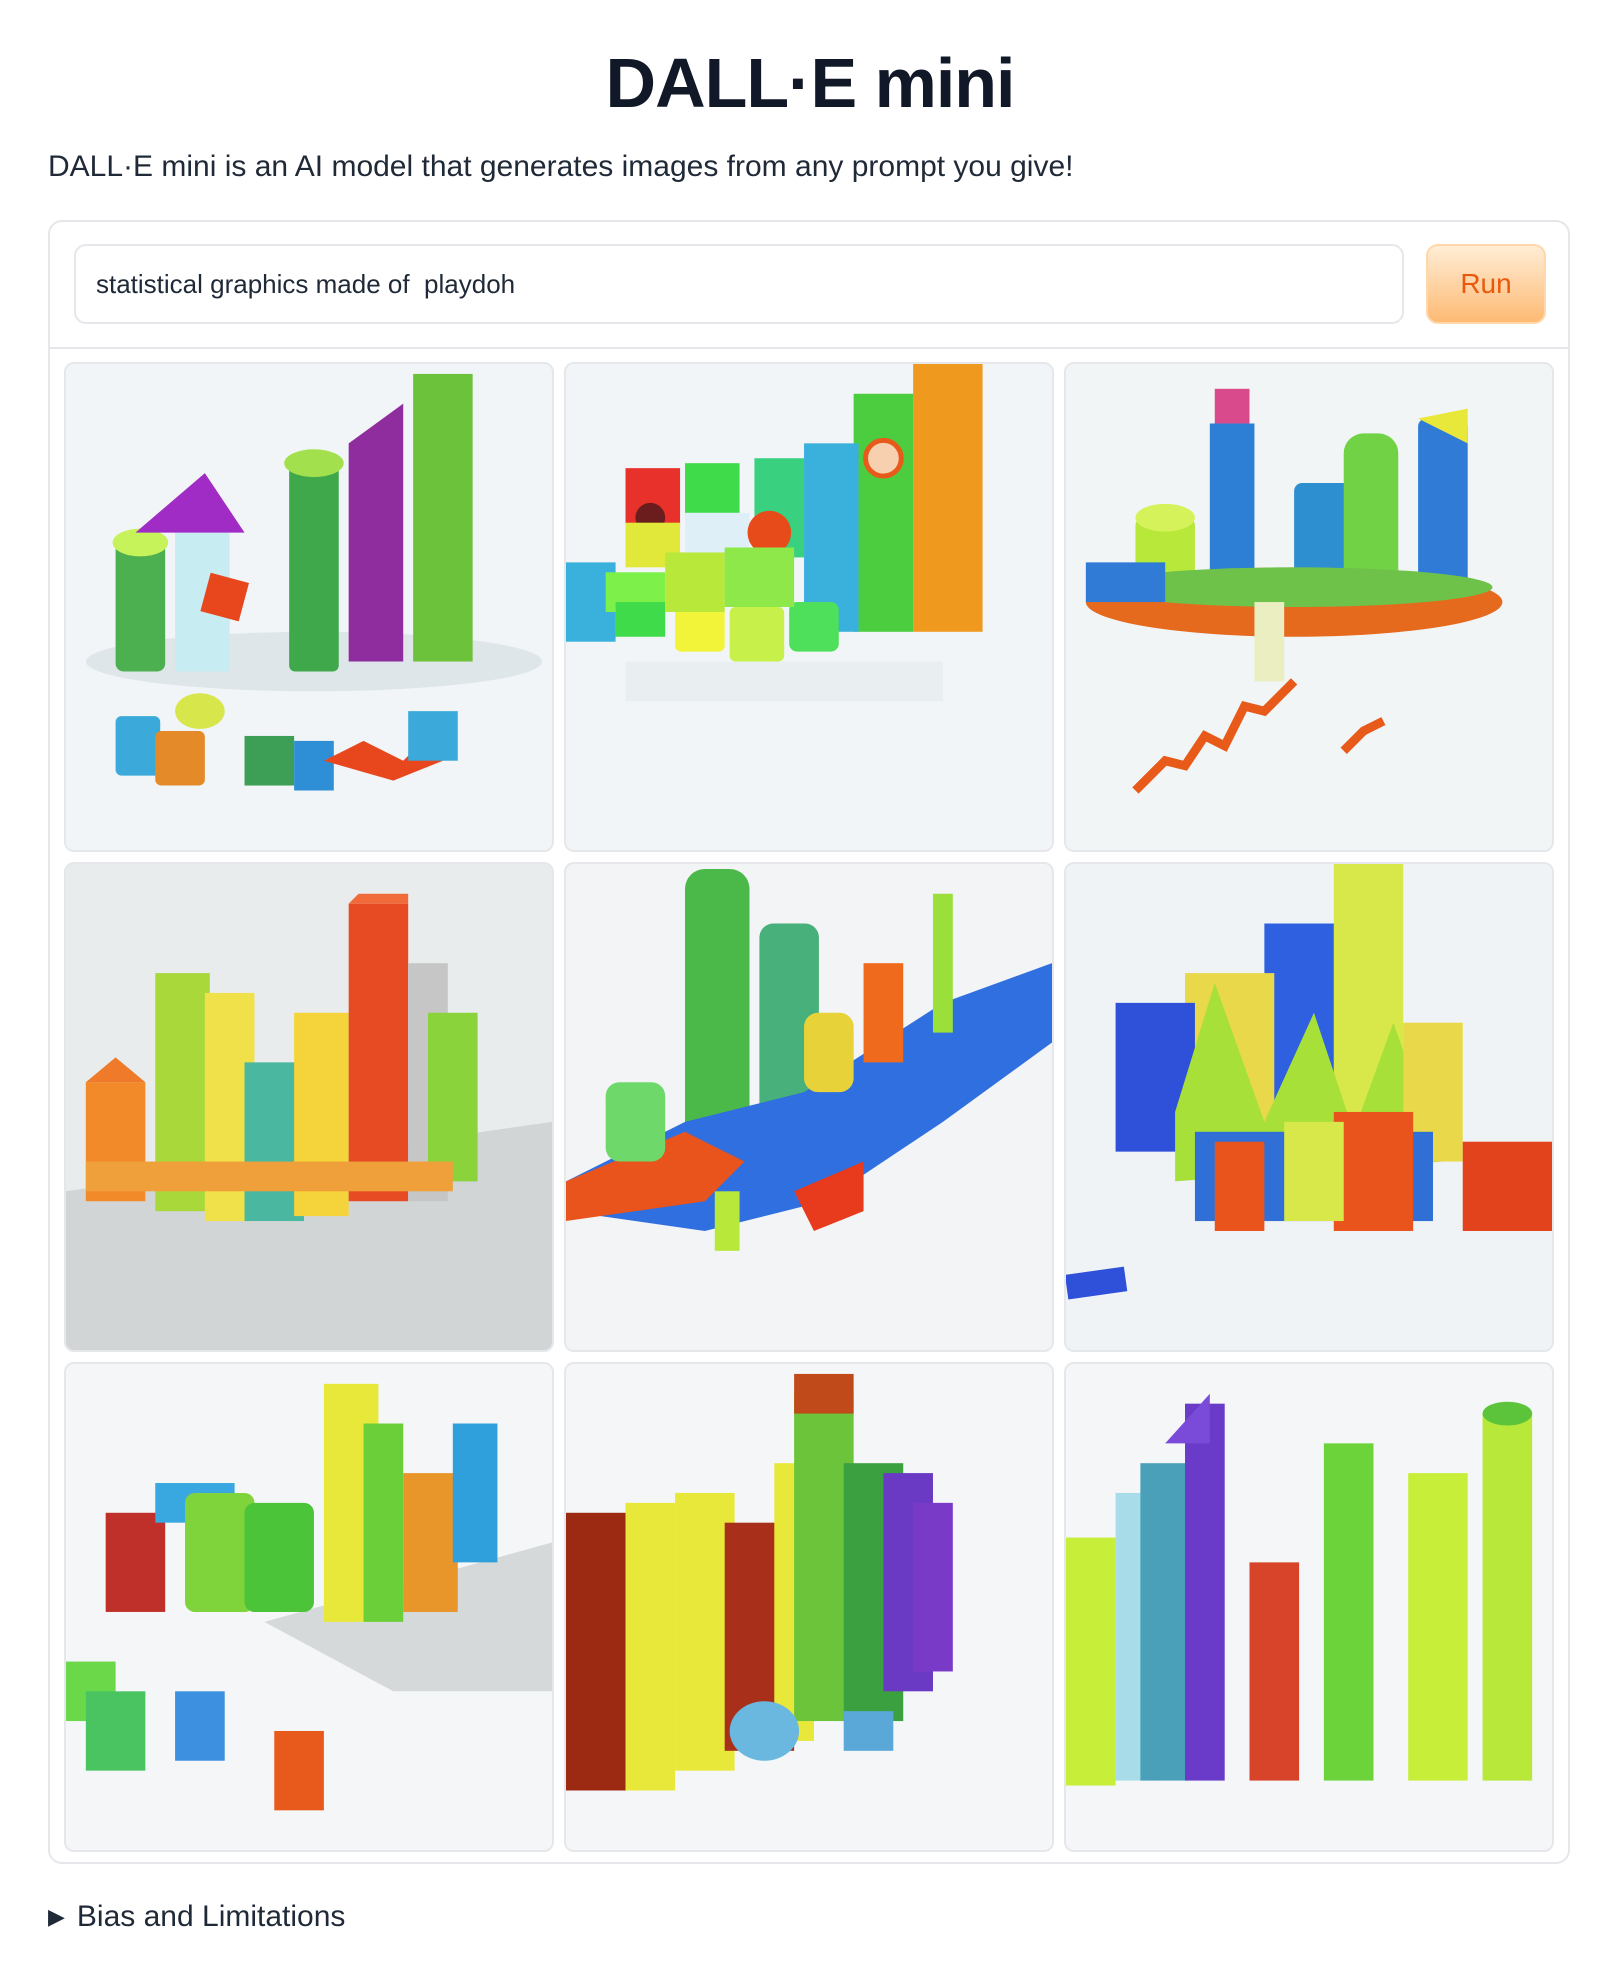  I want to click on generated-image-5-art, so click(809, 1107).